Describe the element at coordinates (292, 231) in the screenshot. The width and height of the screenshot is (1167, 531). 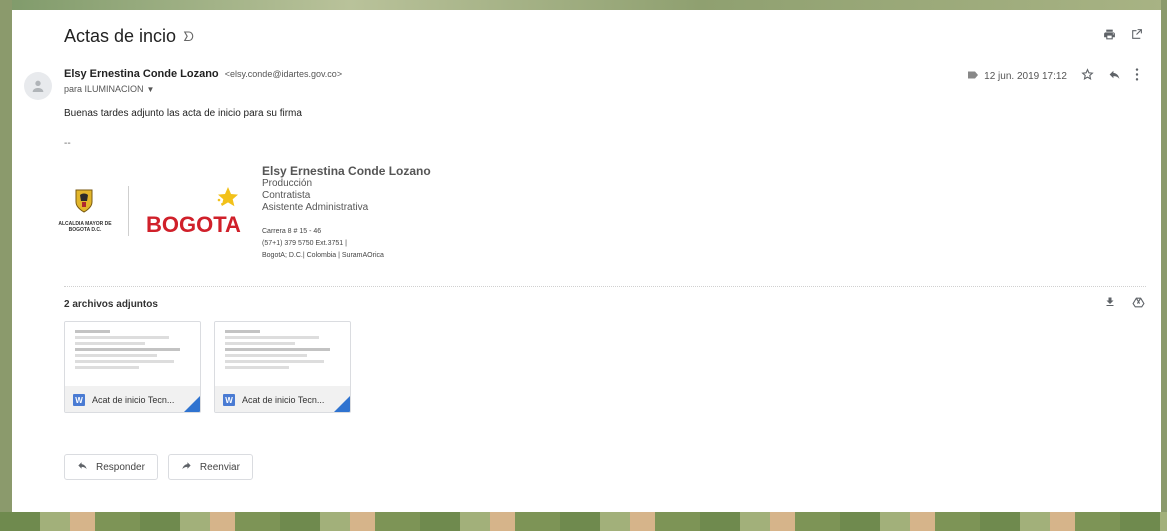
I see `signature-address: Carrera 8 # 15 - 46` at that location.